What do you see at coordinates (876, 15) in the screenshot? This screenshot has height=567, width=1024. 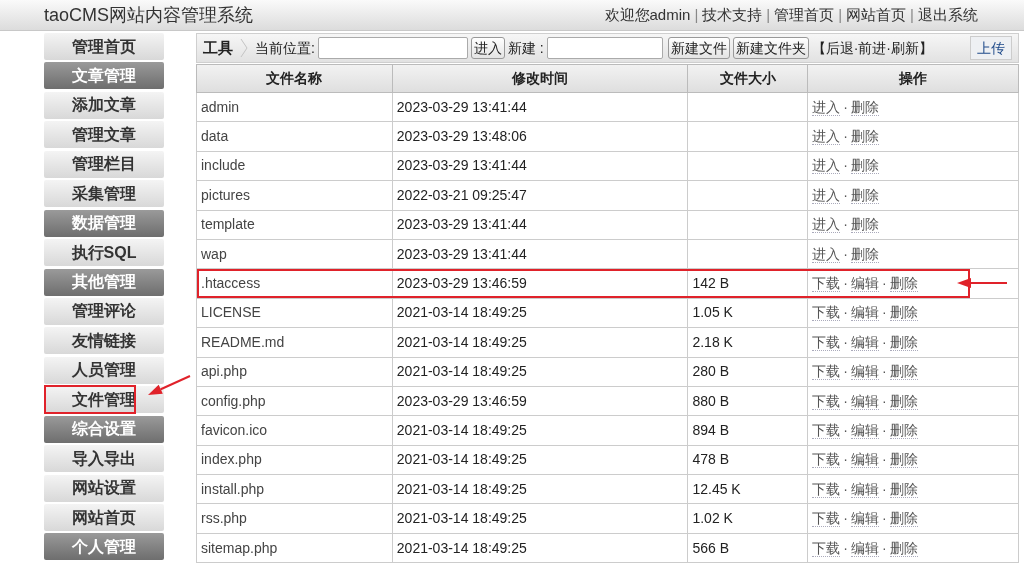 I see `header-link: 网站首页` at bounding box center [876, 15].